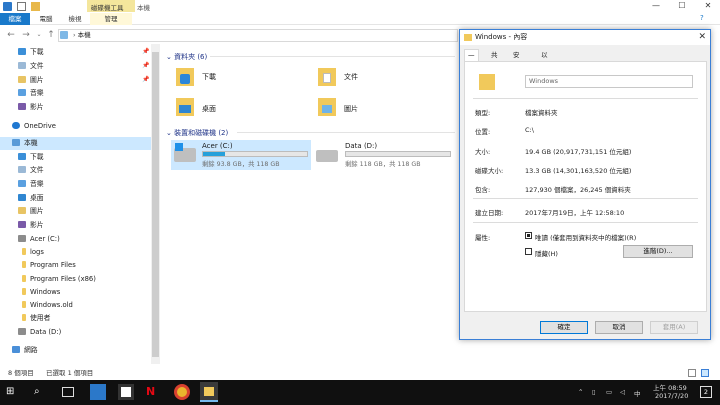 Image resolution: width=720 pixels, height=405 pixels. Describe the element at coordinates (83, 332) in the screenshot. I see `sidebar-item-drive-d: Data (D:)` at that location.